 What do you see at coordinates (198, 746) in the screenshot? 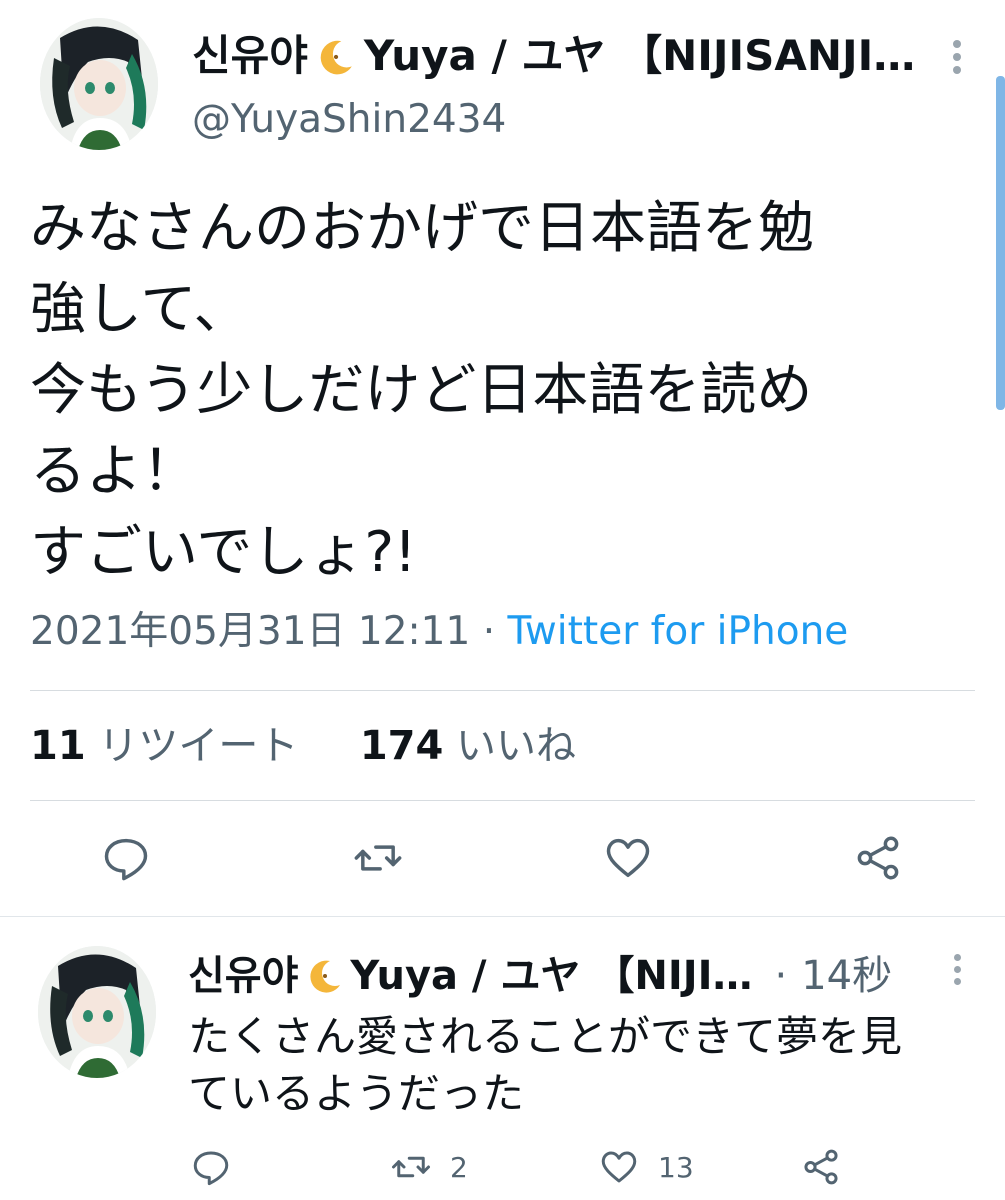
I see `retweet-label: リツイート` at bounding box center [198, 746].